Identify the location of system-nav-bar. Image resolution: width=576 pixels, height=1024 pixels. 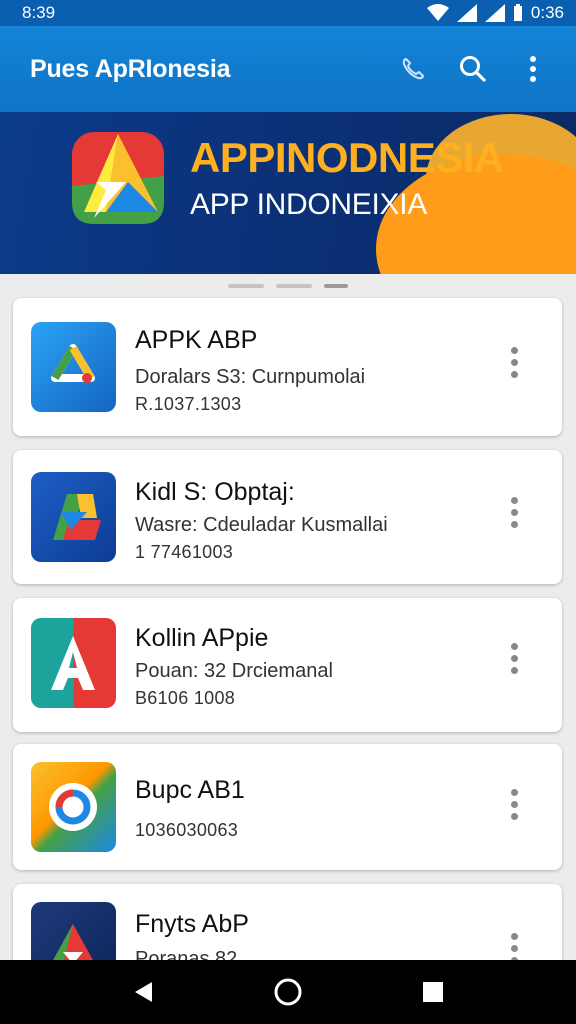
(288, 992).